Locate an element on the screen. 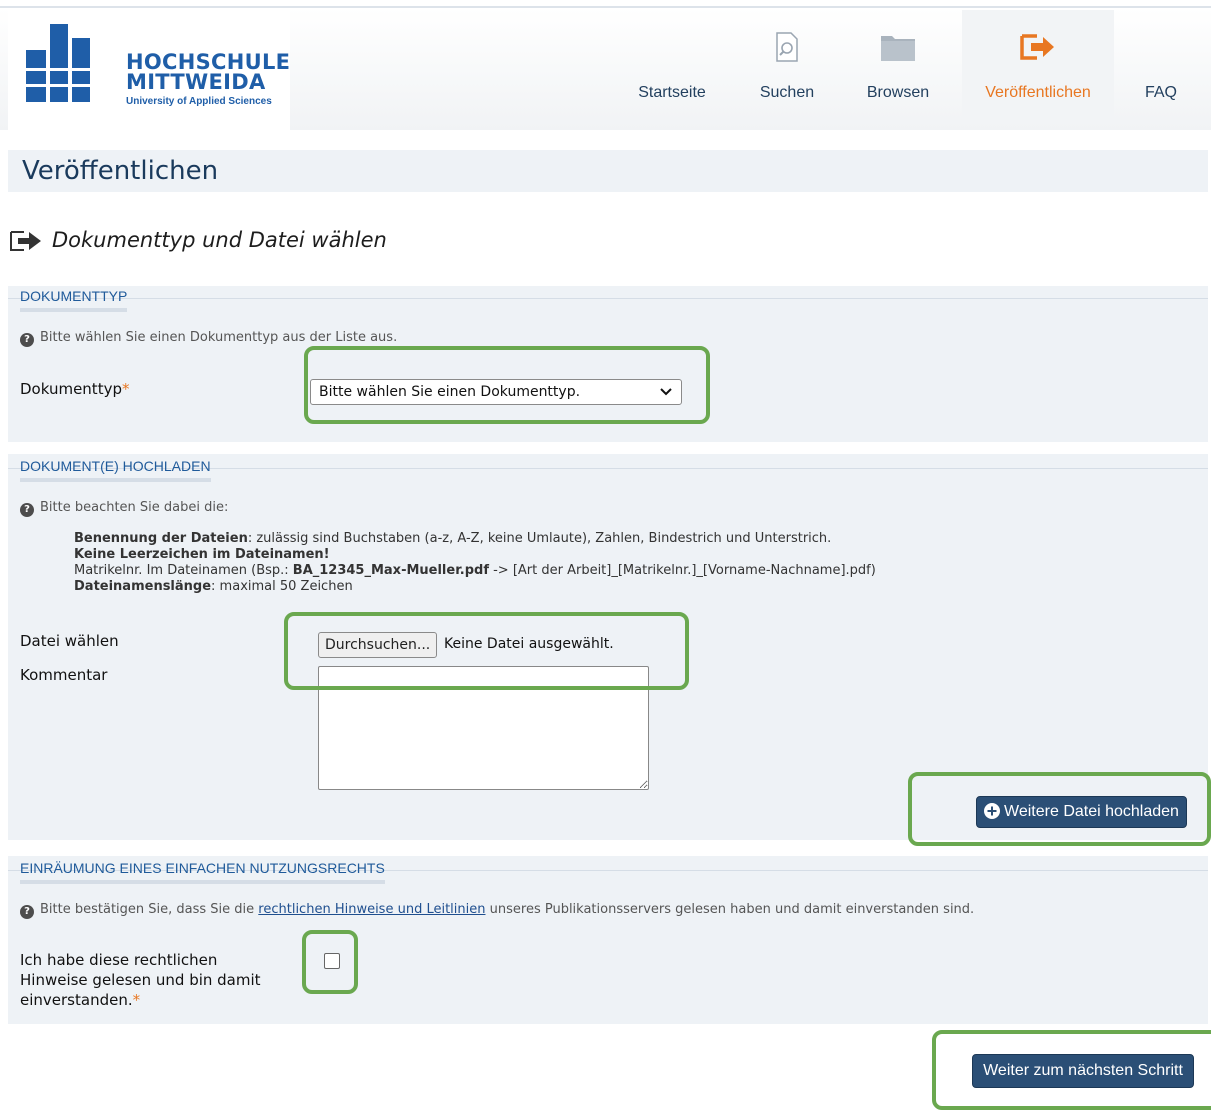 This screenshot has width=1211, height=1110. doctype-label: Dokumenttyp* is located at coordinates (74, 389).